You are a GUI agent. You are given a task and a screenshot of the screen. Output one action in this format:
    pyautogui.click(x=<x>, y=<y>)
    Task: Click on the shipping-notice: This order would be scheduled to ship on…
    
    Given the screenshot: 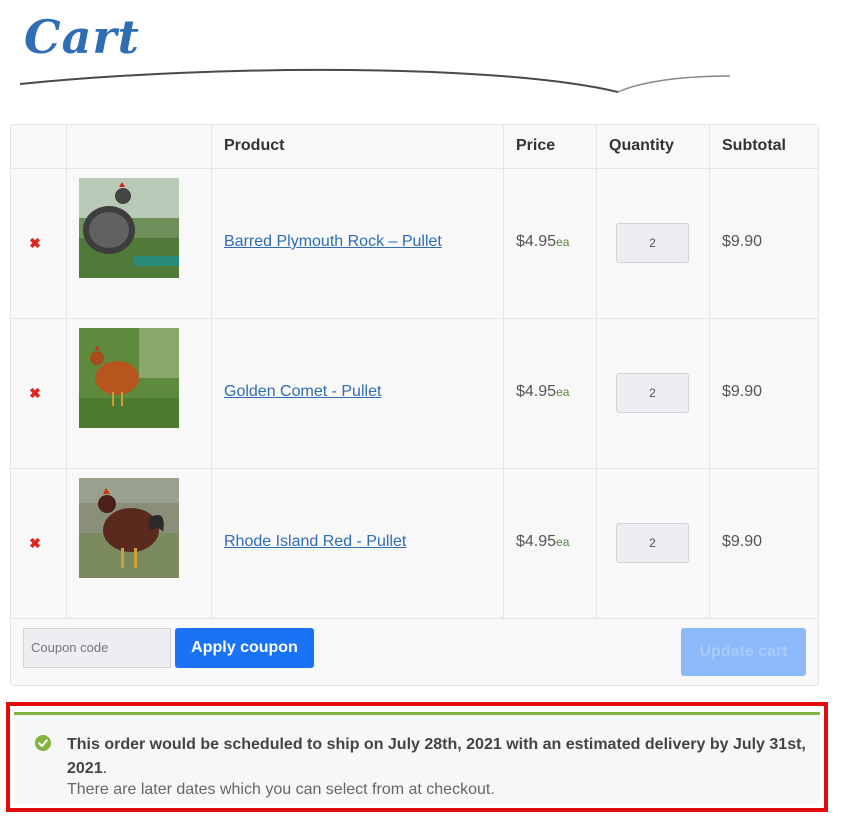 What is the action you would take?
    pyautogui.click(x=417, y=758)
    